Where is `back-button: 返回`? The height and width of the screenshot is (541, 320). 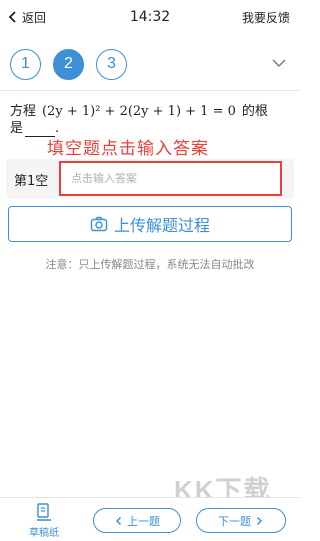
back-button: 返回 is located at coordinates (26, 17).